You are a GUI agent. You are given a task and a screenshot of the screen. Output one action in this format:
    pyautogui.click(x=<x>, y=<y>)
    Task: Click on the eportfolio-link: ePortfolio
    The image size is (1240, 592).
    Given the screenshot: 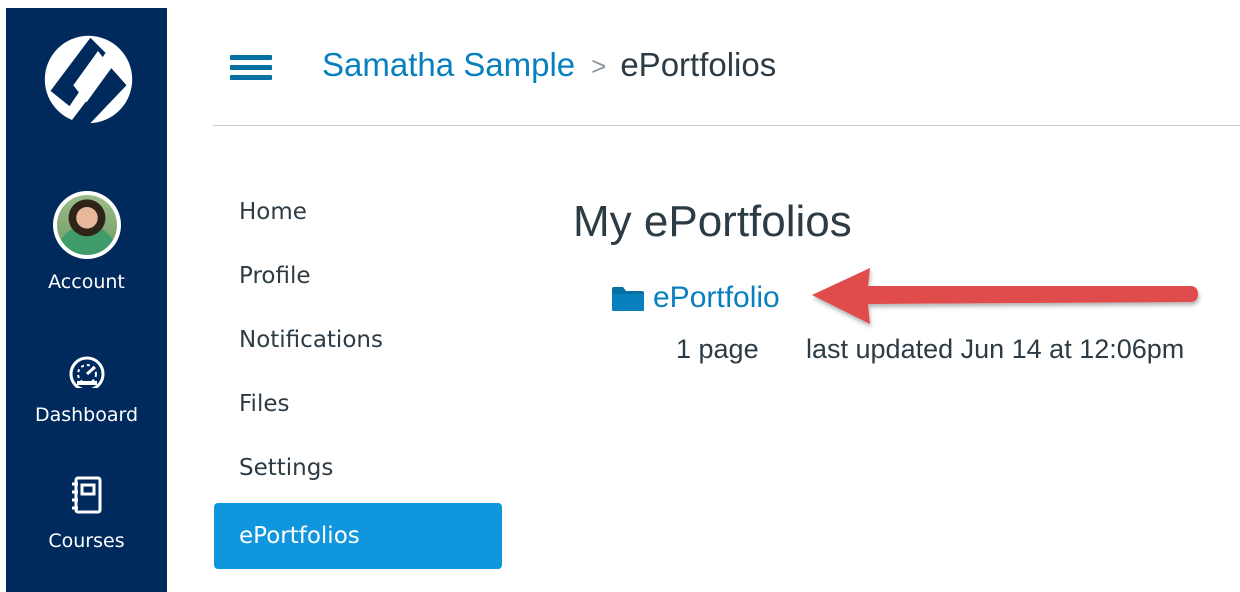 What is the action you would take?
    pyautogui.click(x=695, y=298)
    